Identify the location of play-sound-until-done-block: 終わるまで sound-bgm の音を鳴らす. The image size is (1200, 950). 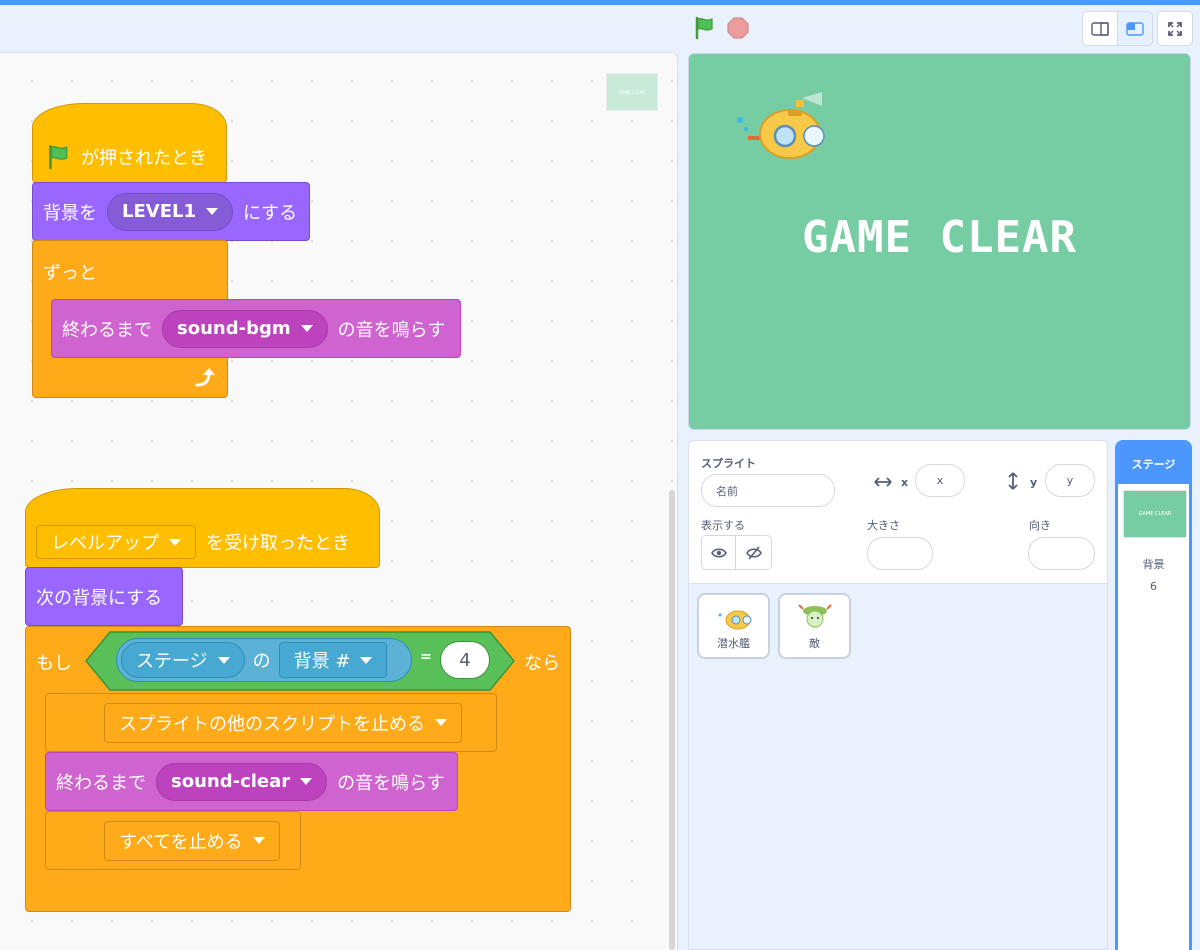
(256, 328).